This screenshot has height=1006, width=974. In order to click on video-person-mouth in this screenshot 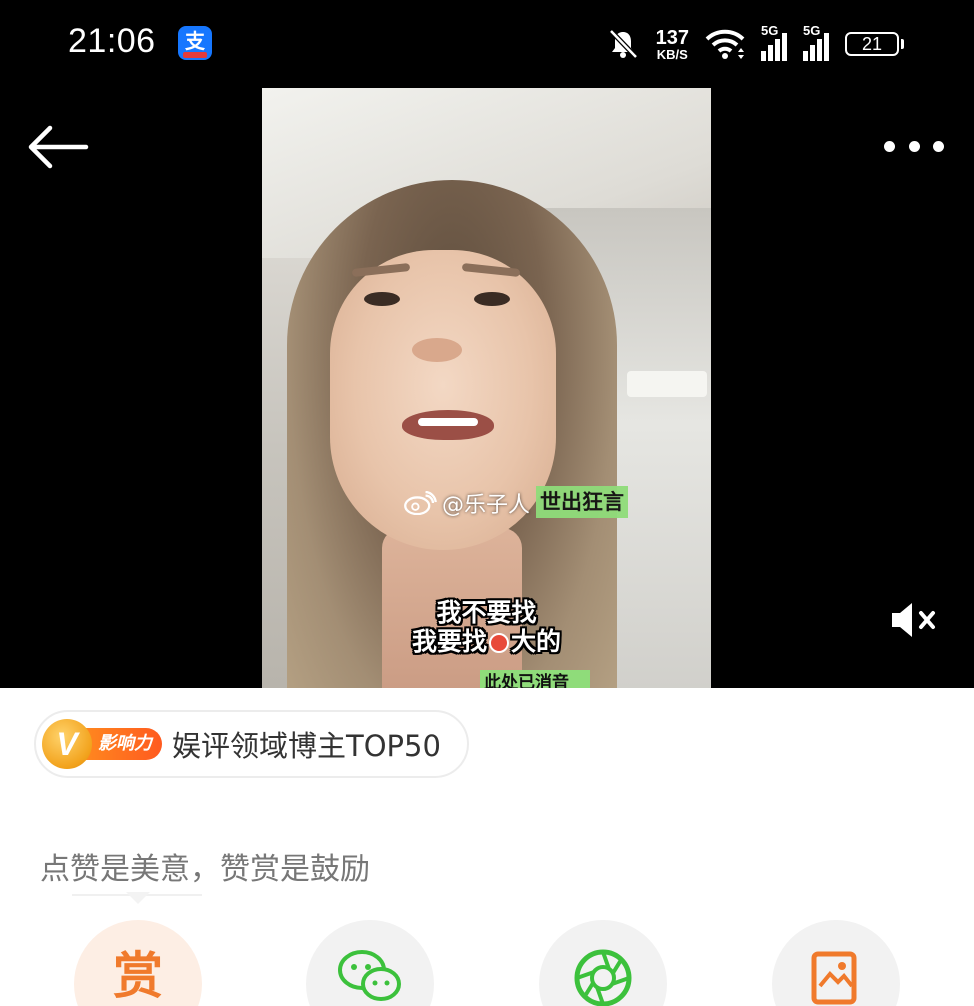, I will do `click(448, 425)`.